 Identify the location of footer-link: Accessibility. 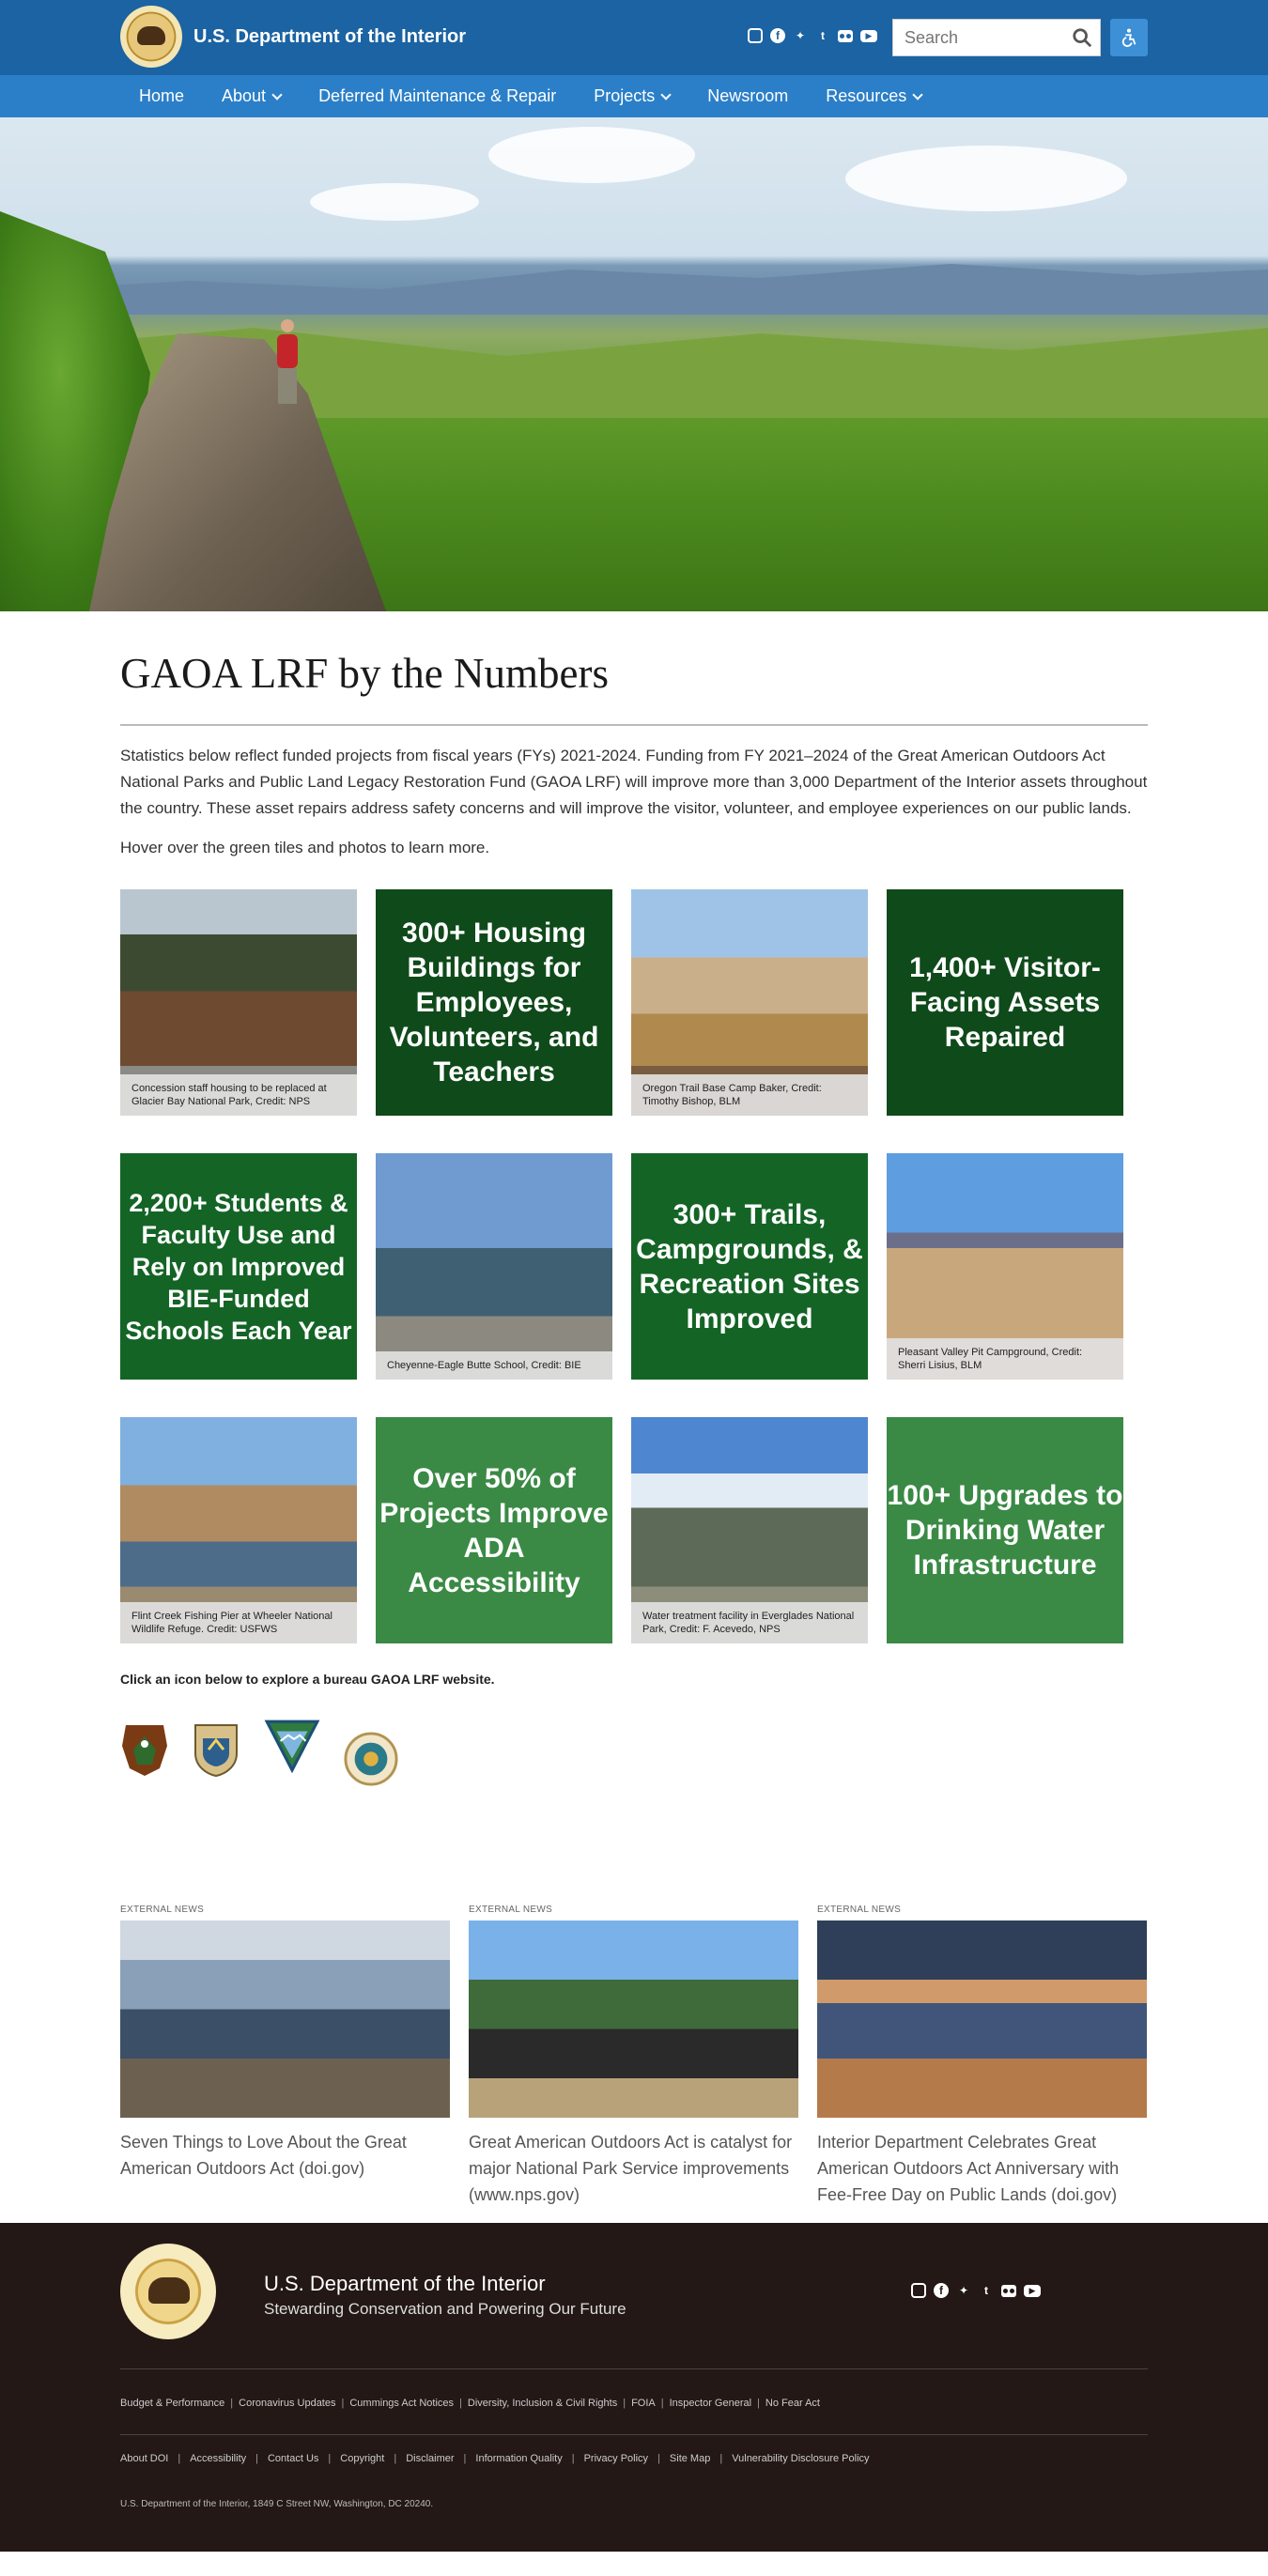
(218, 2458).